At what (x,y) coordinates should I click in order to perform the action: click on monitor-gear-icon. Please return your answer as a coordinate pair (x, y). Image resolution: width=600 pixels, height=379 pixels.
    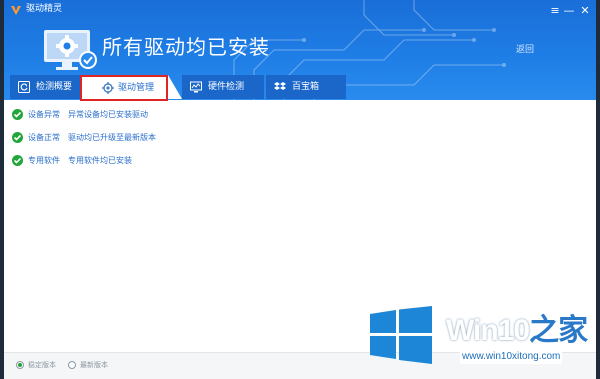
    Looking at the image, I should click on (70, 50).